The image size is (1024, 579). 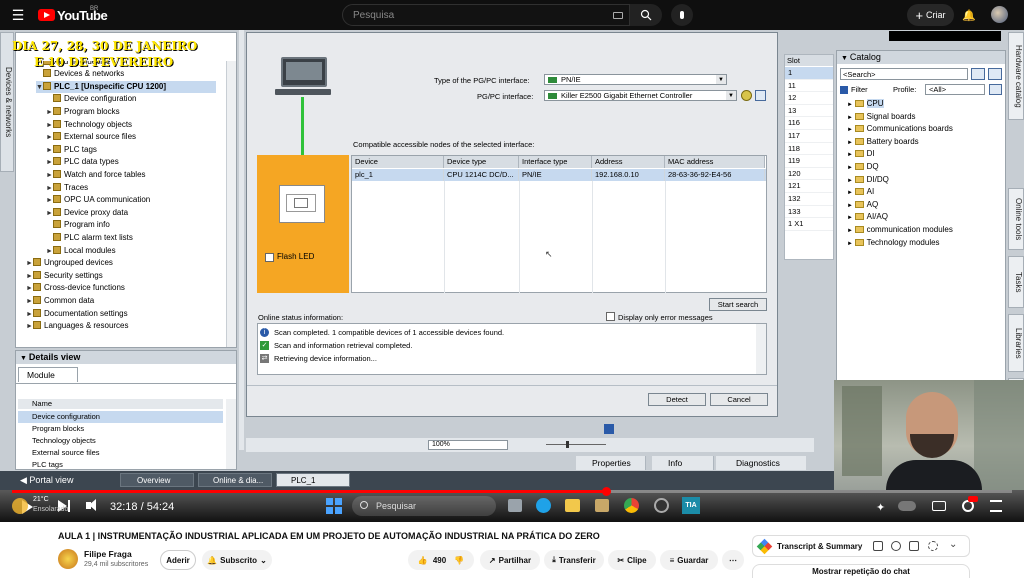 What do you see at coordinates (46, 15) in the screenshot?
I see `youtube-logo-icon` at bounding box center [46, 15].